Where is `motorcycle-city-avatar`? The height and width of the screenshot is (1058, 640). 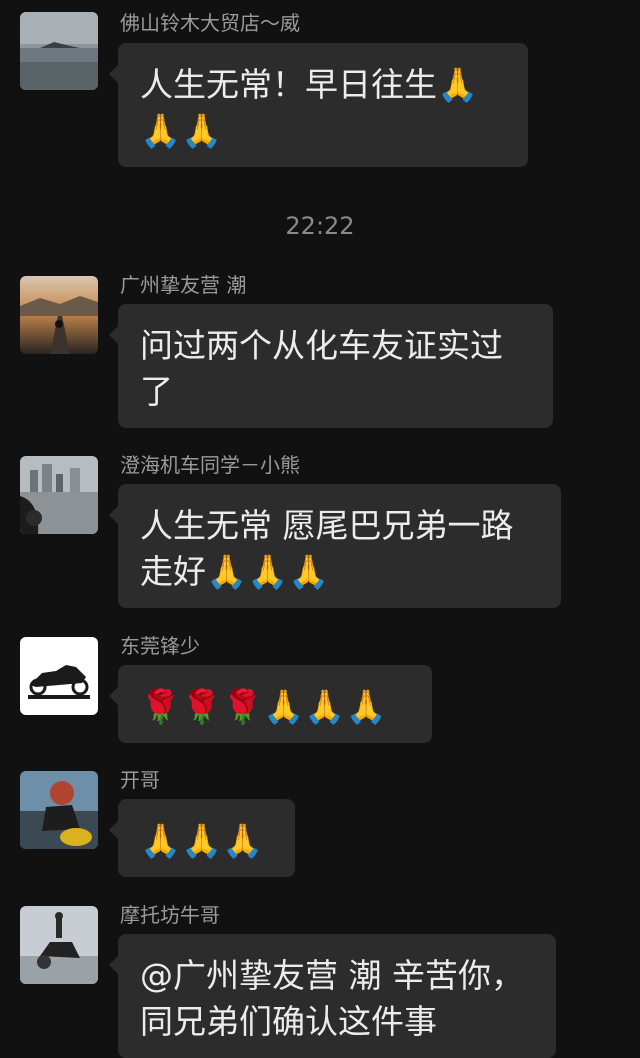
motorcycle-city-avatar is located at coordinates (59, 495).